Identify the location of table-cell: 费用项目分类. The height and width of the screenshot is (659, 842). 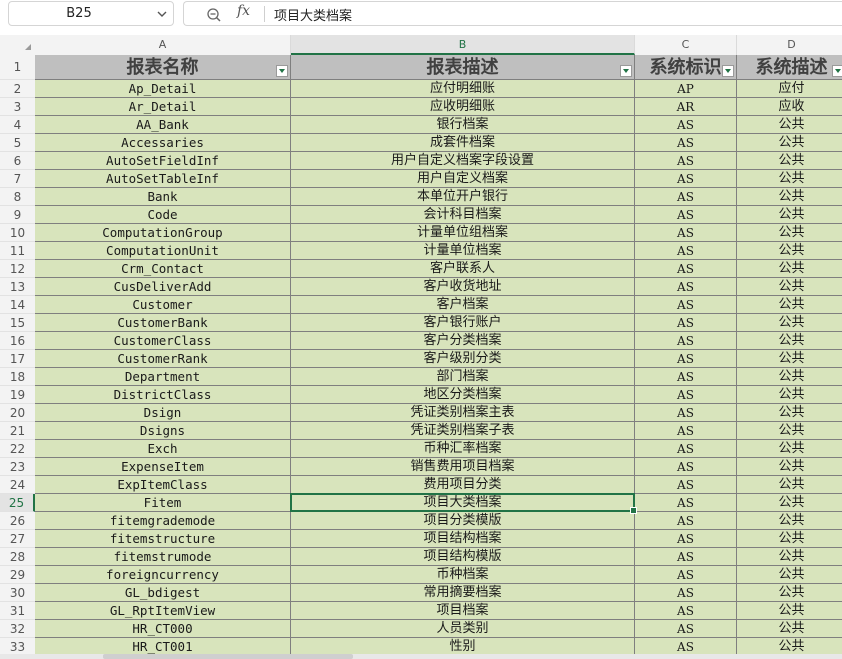
(463, 485).